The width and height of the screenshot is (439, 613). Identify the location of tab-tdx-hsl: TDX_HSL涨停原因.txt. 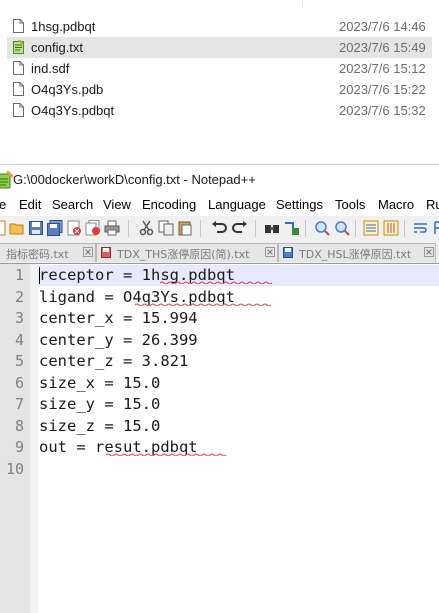
(357, 252).